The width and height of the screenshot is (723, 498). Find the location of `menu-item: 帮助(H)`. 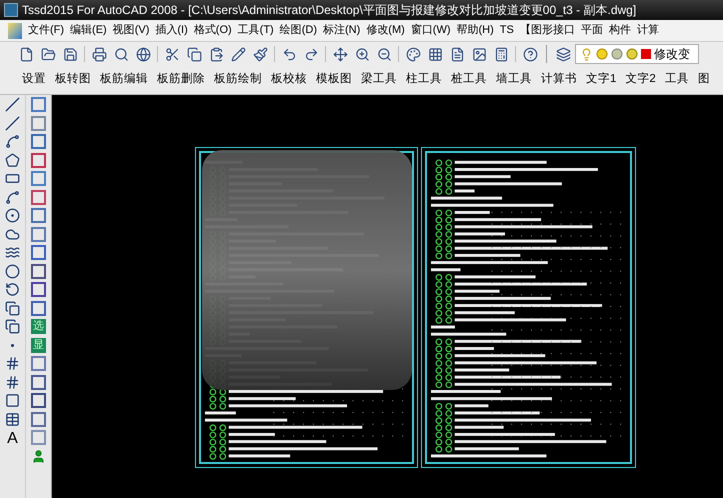

menu-item: 帮助(H) is located at coordinates (475, 30).